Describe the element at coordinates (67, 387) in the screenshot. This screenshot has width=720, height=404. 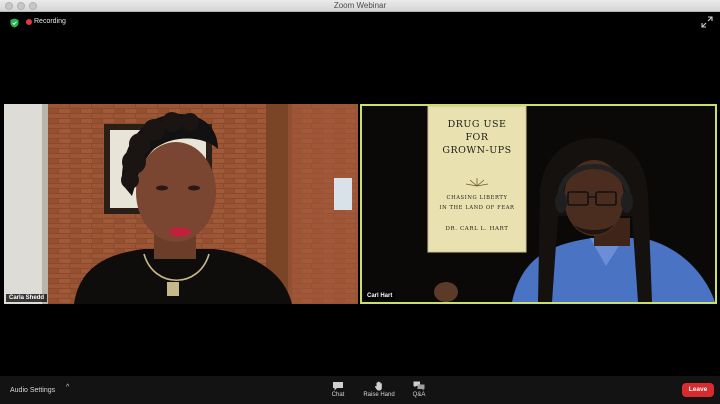
I see `audio-settings-caret-icon: ^` at that location.